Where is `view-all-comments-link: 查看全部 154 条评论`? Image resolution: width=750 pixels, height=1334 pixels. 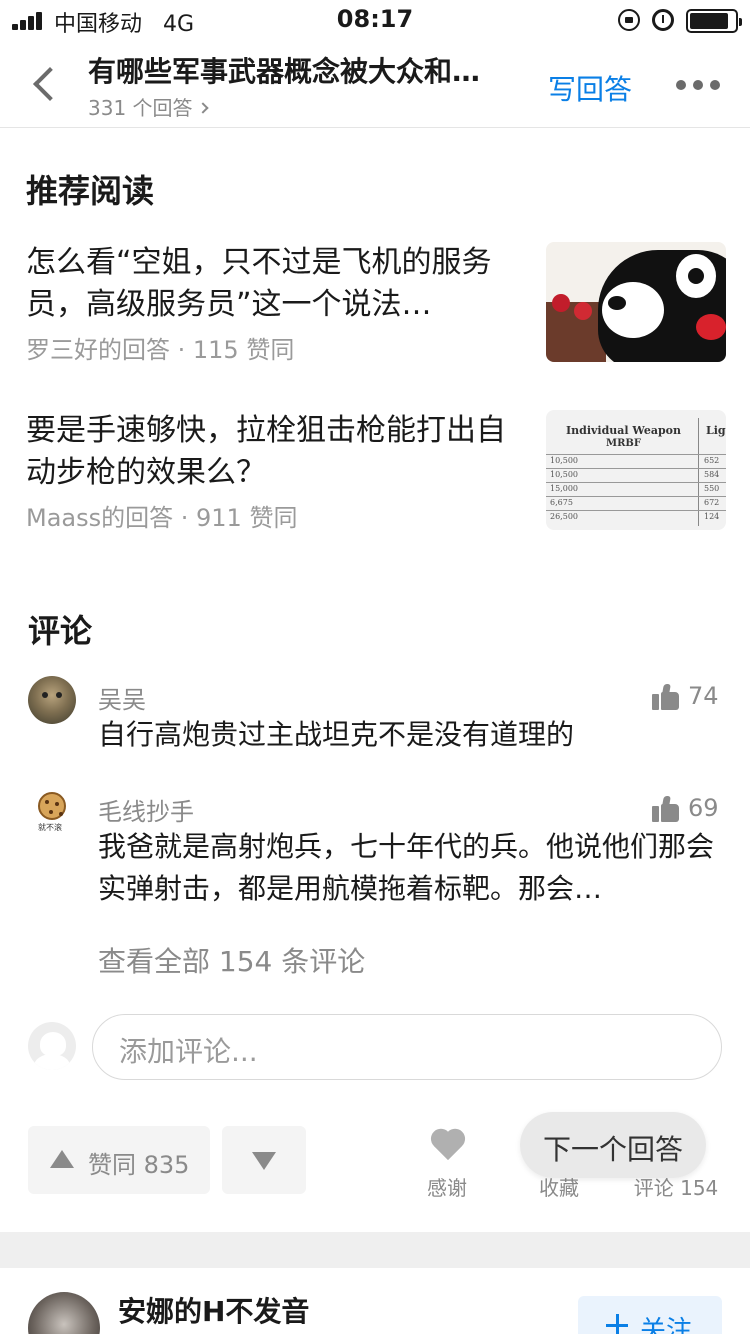
view-all-comments-link: 查看全部 154 条评论 is located at coordinates (231, 960).